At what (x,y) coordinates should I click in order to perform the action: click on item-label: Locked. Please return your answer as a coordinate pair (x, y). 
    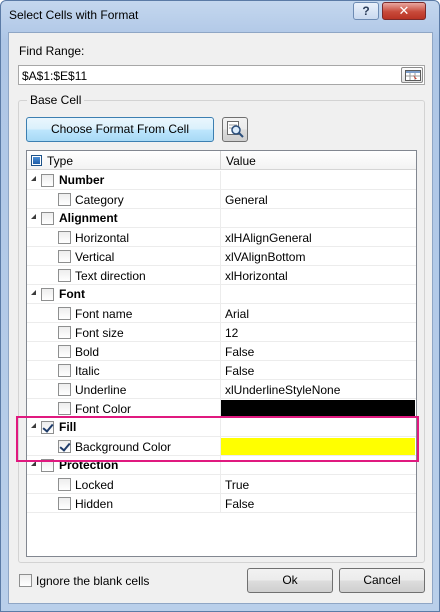
    Looking at the image, I should click on (94, 485).